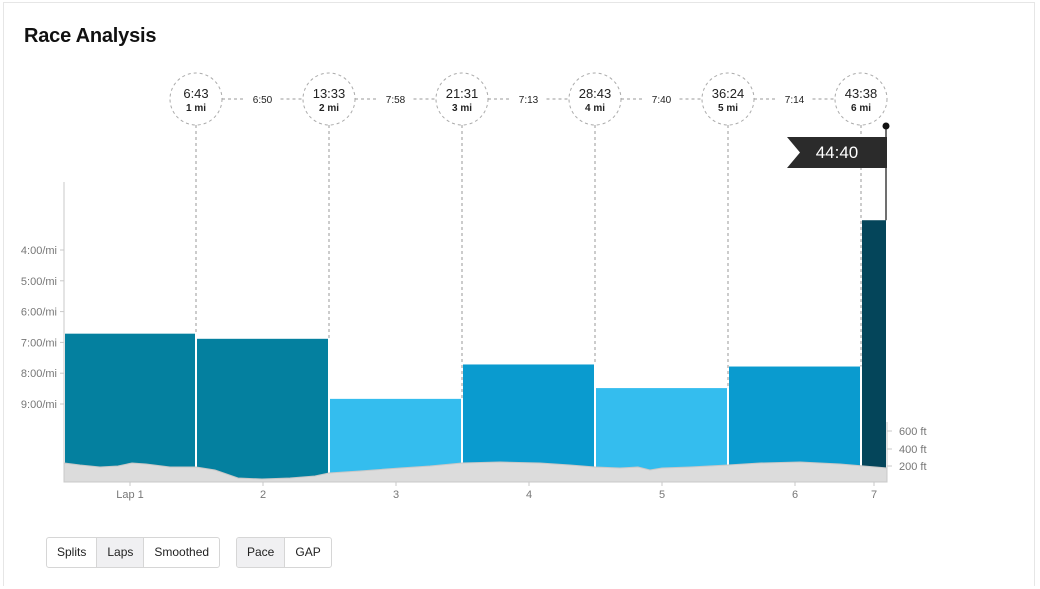 Image resolution: width=1040 pixels, height=589 pixels. What do you see at coordinates (263, 100) in the screenshot?
I see `split-time: 6:50` at bounding box center [263, 100].